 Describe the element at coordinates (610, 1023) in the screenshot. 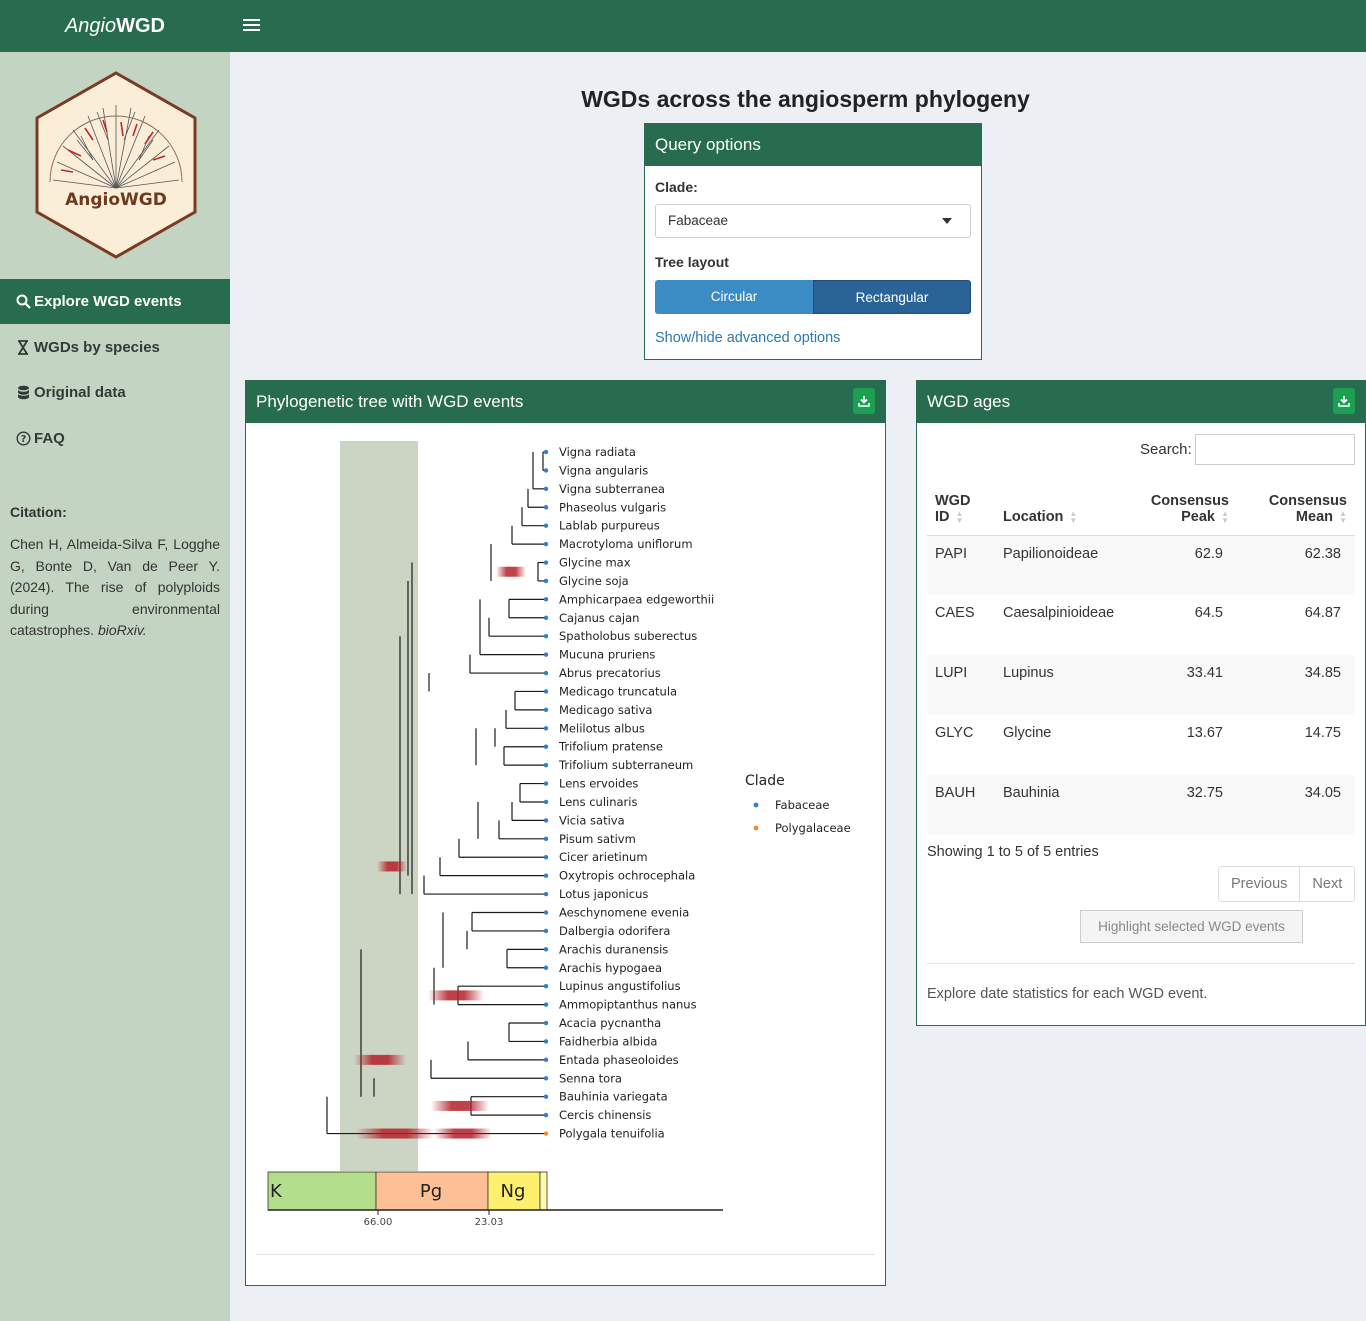

I see `species-label: Acacia pycnantha` at that location.